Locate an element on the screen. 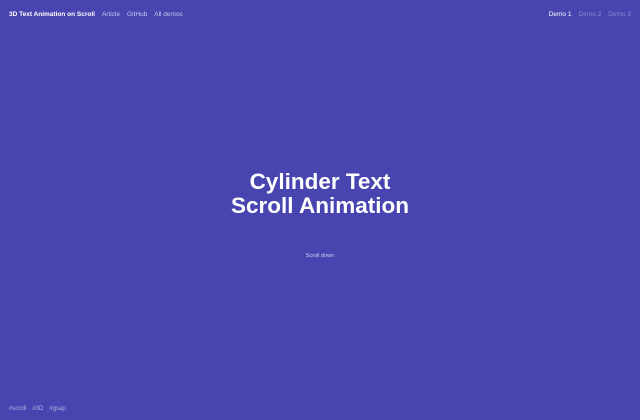  hero-title-line-2: Scroll Animation is located at coordinates (320, 205).